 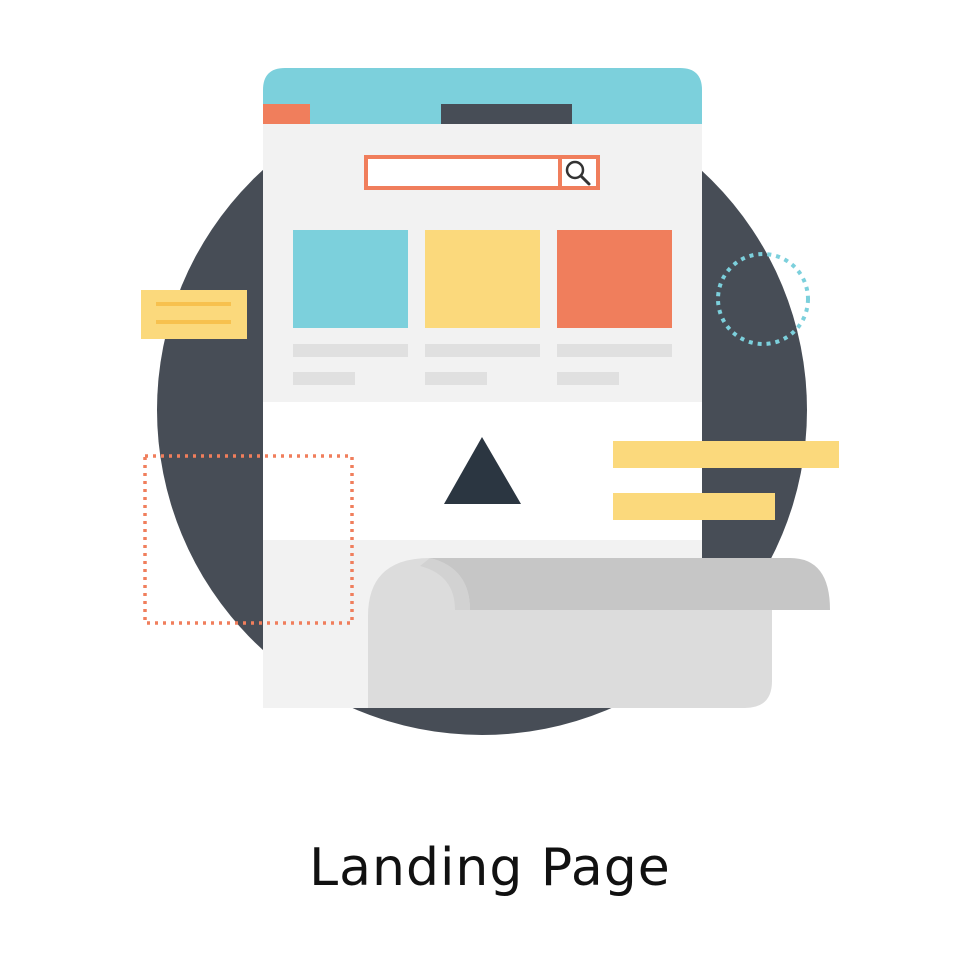 I want to click on yellow-note, so click(x=194, y=314).